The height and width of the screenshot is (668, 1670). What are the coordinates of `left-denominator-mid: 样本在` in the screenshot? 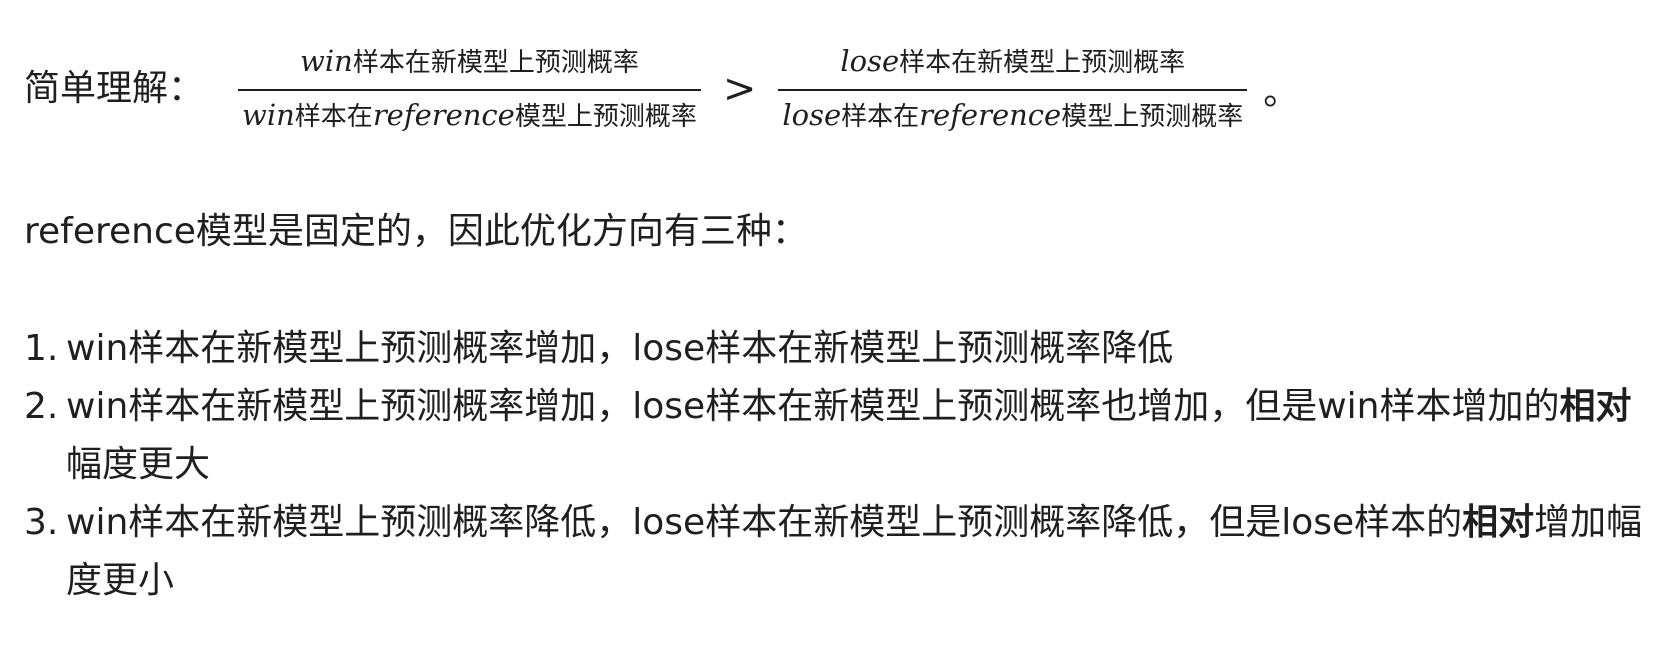 It's located at (333, 117).